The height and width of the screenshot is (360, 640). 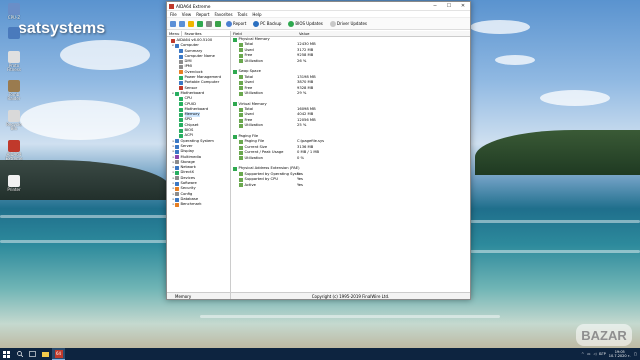 I want to click on menu-item: Favorites, so click(x=223, y=14).